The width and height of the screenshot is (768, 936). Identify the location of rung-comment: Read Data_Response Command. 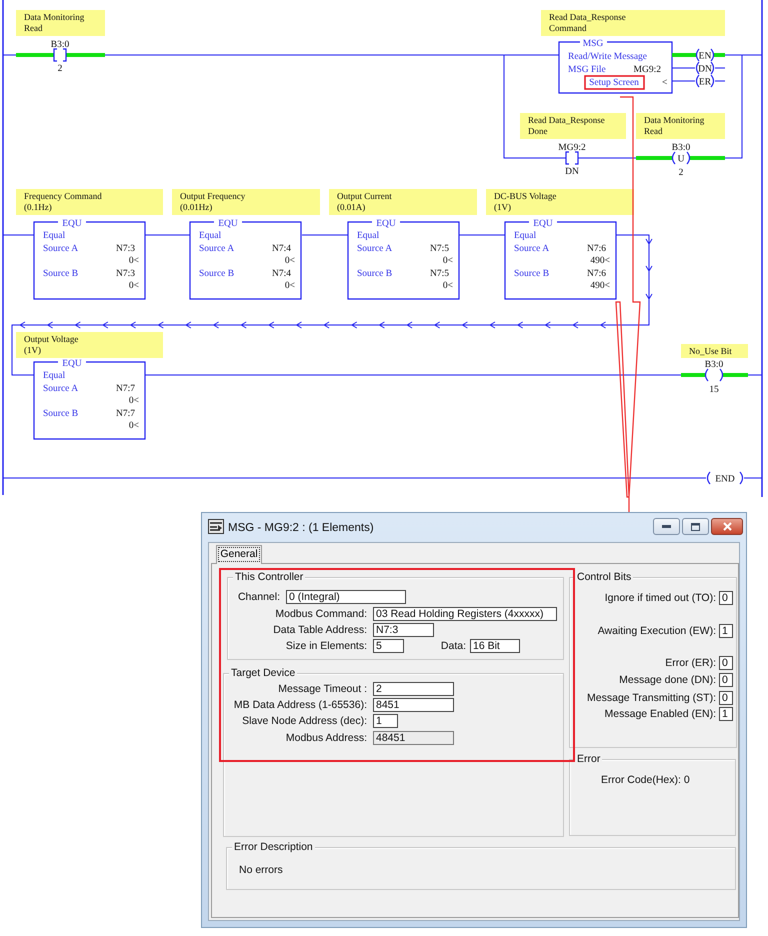
(633, 23).